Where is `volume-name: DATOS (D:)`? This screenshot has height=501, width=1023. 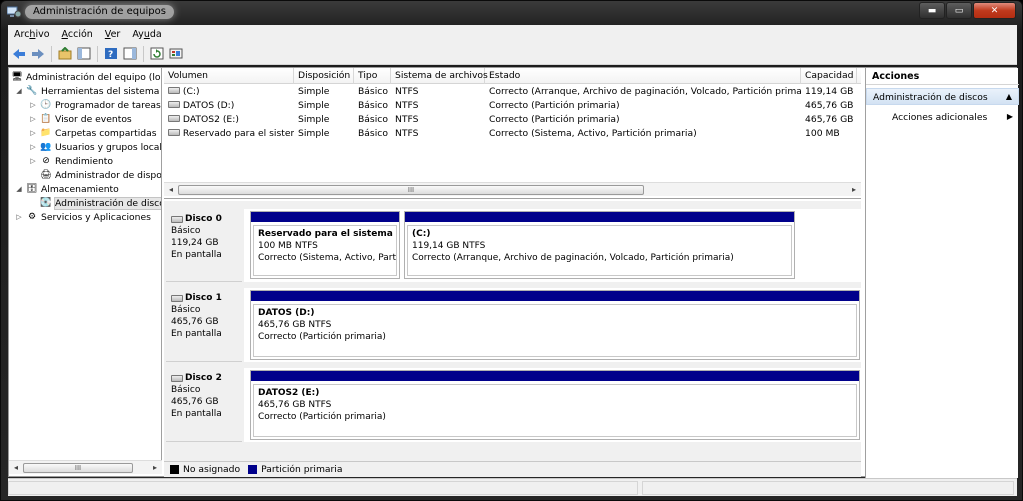 volume-name: DATOS (D:) is located at coordinates (208, 105).